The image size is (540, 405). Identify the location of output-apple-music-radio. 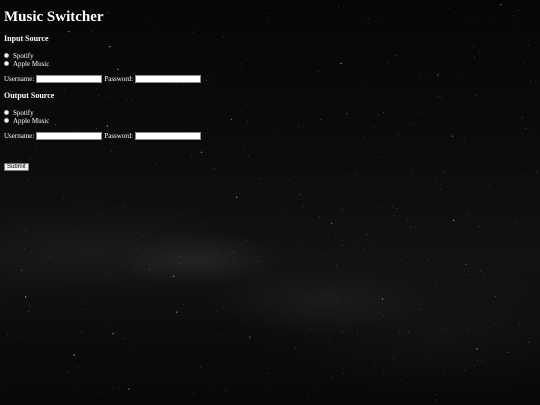
(6, 120).